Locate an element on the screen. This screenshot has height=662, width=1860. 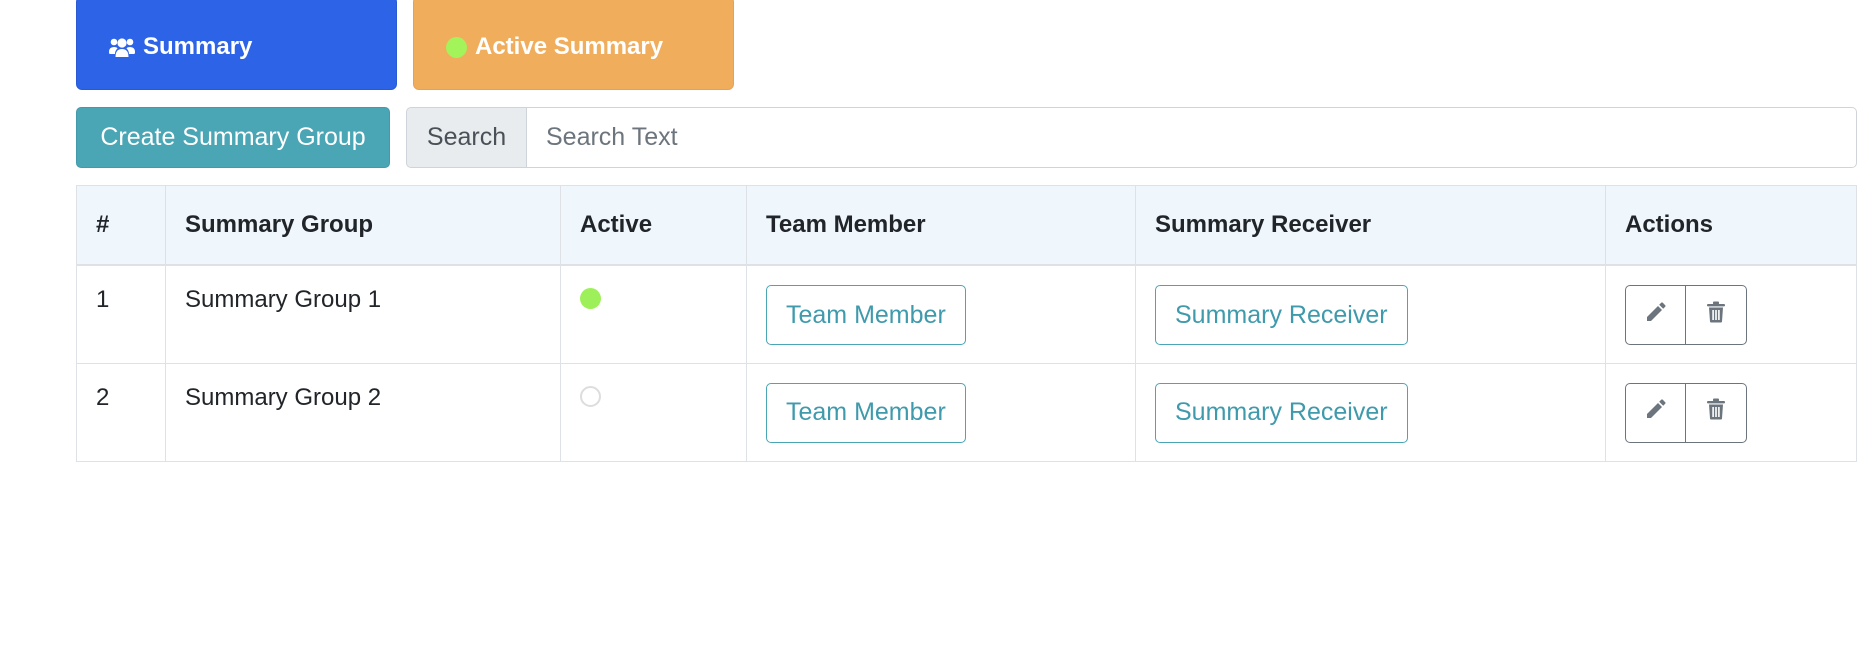
green-dot-icon is located at coordinates (456, 47).